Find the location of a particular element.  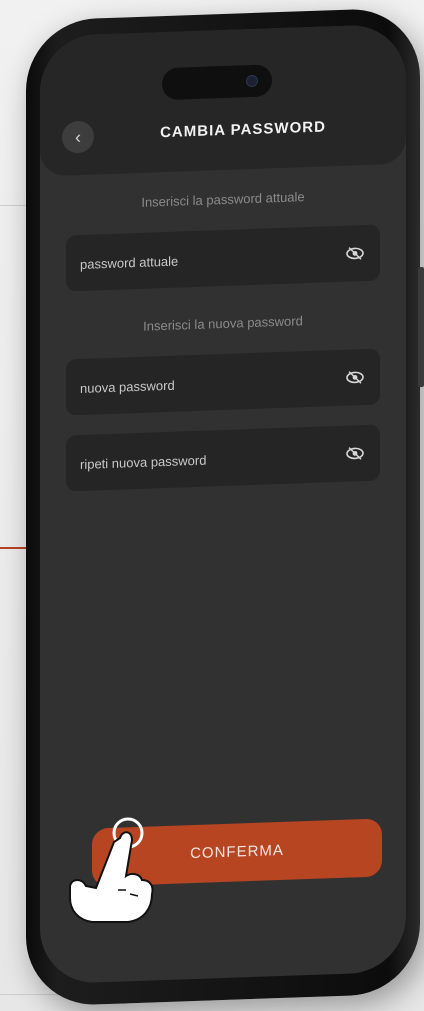

camera-icon is located at coordinates (252, 81).